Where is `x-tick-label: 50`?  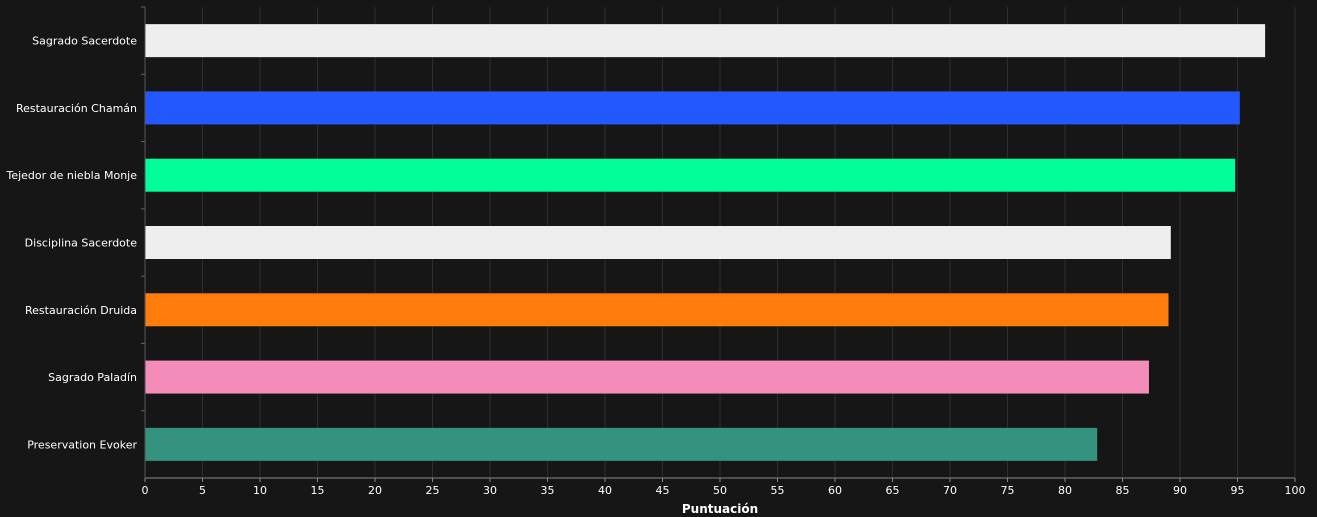
x-tick-label: 50 is located at coordinates (720, 490).